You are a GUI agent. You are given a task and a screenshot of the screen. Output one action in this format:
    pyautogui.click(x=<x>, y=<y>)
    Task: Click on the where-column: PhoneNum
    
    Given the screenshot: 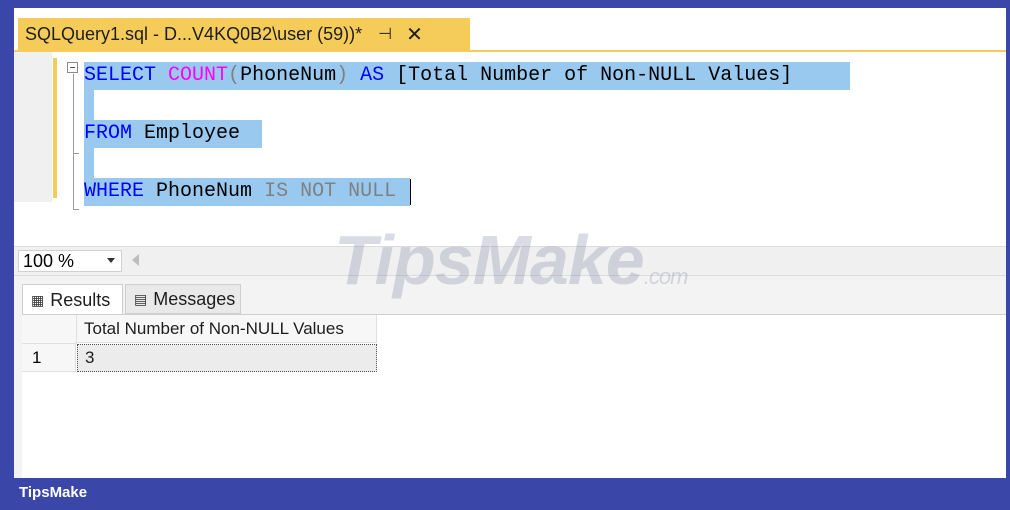 What is the action you would take?
    pyautogui.click(x=204, y=191)
    